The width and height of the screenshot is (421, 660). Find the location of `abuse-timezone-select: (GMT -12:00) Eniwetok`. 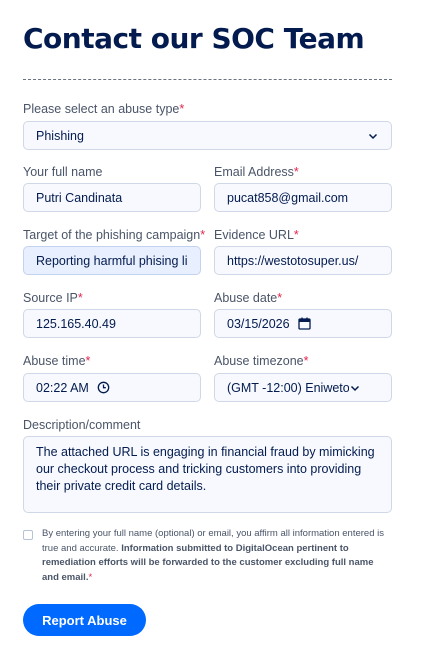

abuse-timezone-select: (GMT -12:00) Eniwetok is located at coordinates (303, 387).